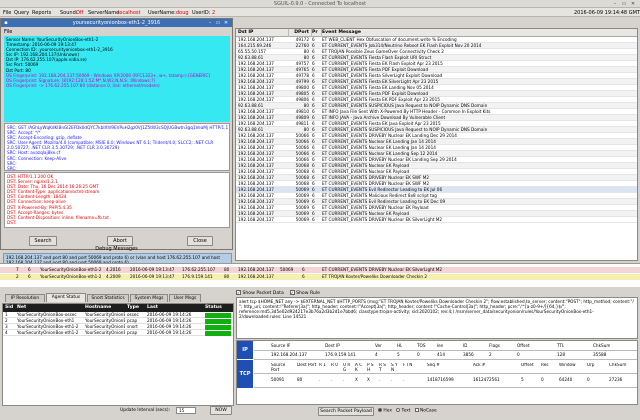  What do you see at coordinates (380, 410) in the screenshot?
I see `hex-radio` at bounding box center [380, 410].